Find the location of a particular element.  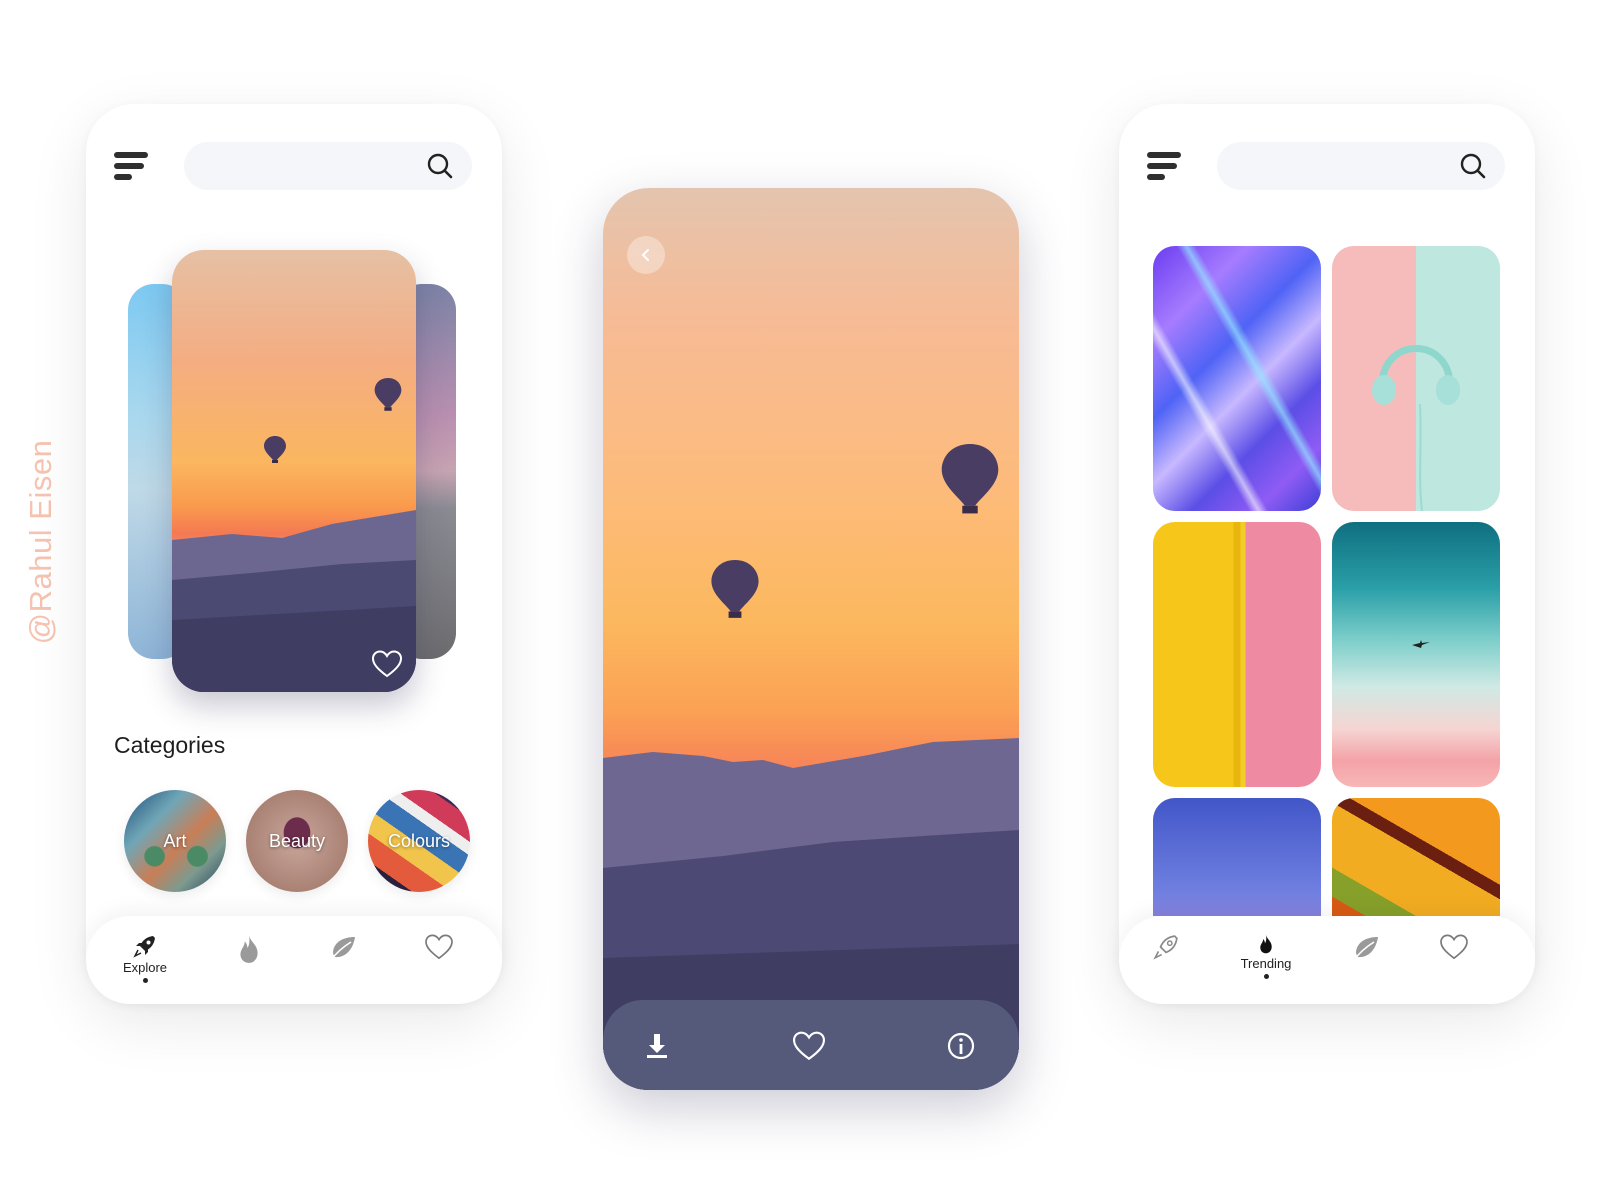

category-label: Colours is located at coordinates (419, 840).